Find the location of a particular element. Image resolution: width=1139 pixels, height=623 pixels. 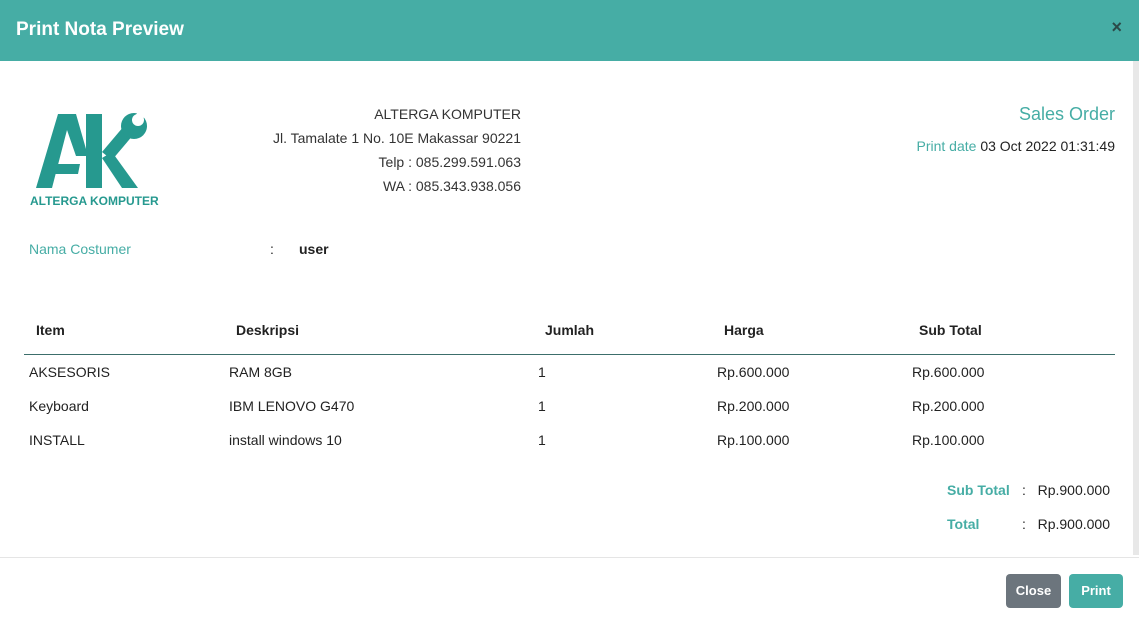

customer-label: Nama Costumer is located at coordinates (80, 249).